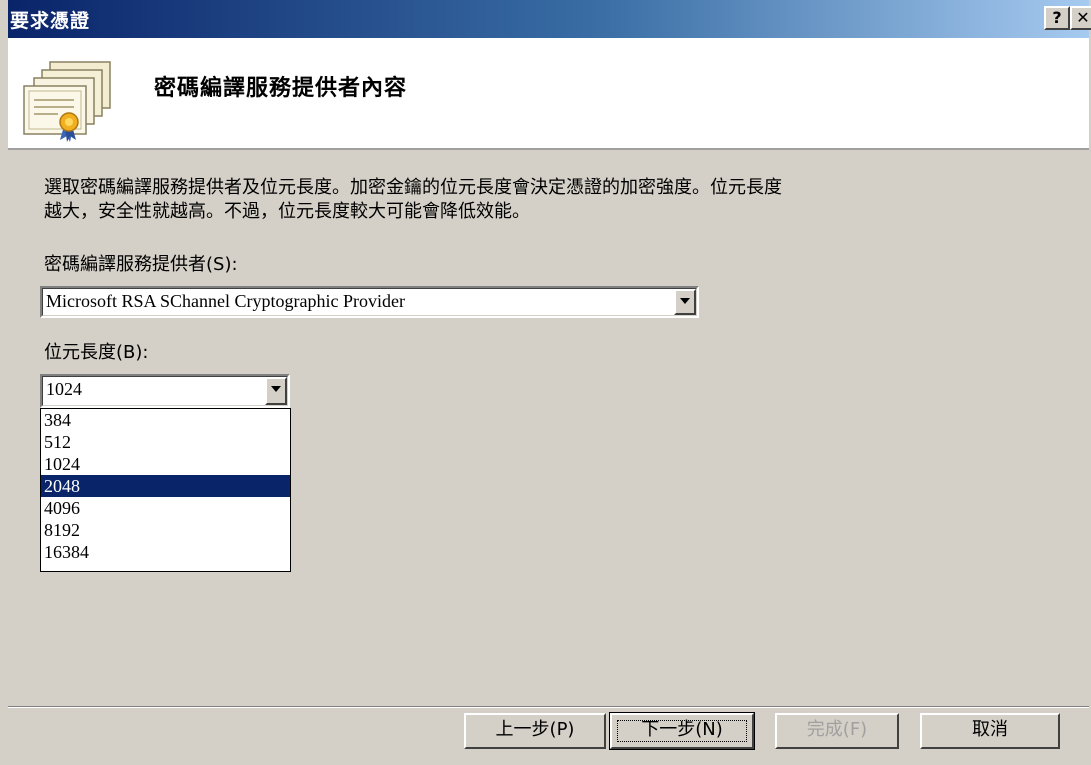 The width and height of the screenshot is (1091, 765). Describe the element at coordinates (1080, 18) in the screenshot. I see `close-button: ✕` at that location.